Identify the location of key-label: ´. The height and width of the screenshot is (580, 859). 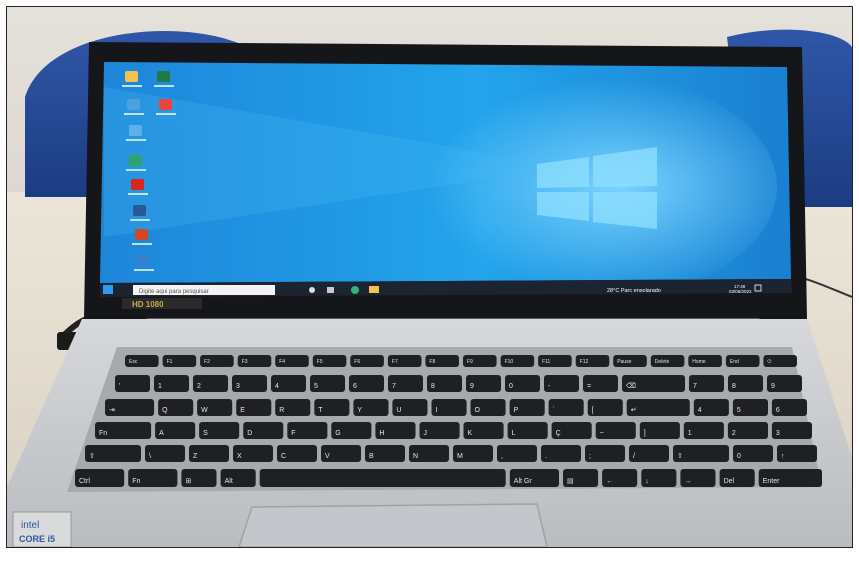
(554, 410).